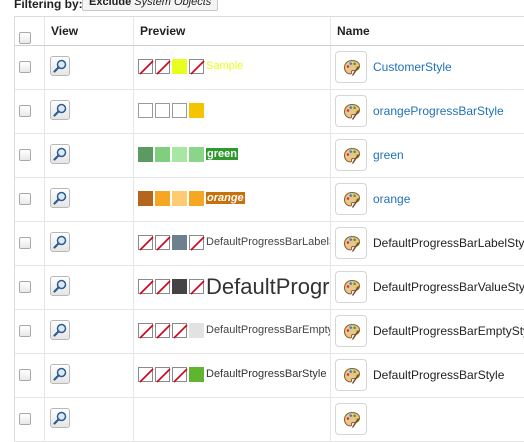 The width and height of the screenshot is (524, 442). What do you see at coordinates (412, 67) in the screenshot?
I see `style-name-link: CustomerStyle` at bounding box center [412, 67].